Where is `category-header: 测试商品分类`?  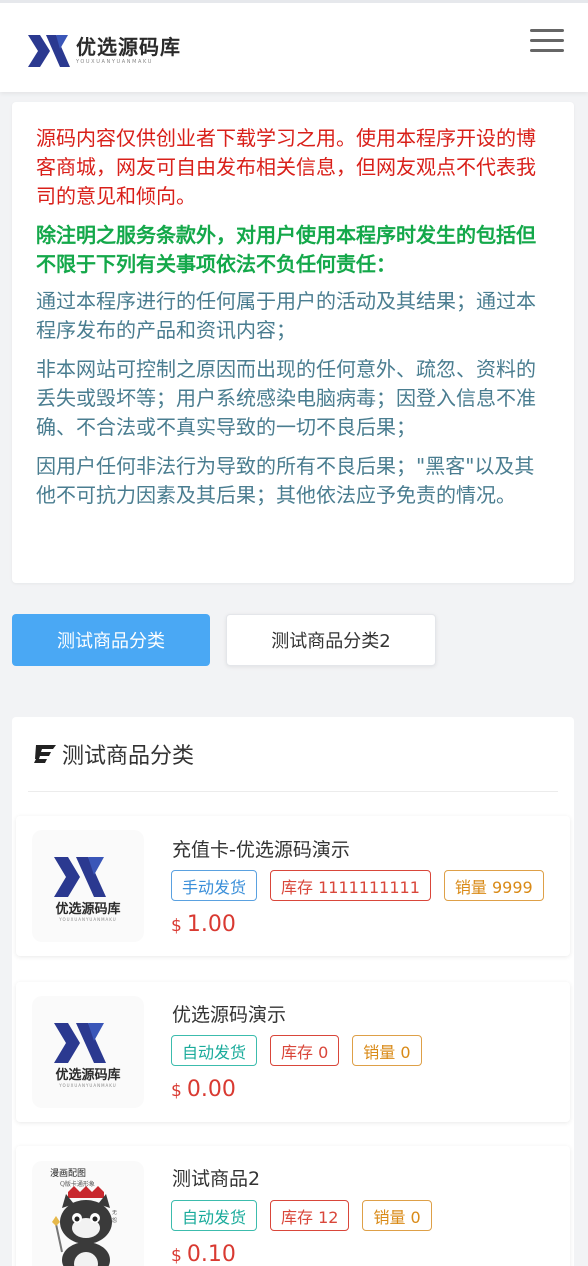
category-header: 测试商品分类 is located at coordinates (293, 754).